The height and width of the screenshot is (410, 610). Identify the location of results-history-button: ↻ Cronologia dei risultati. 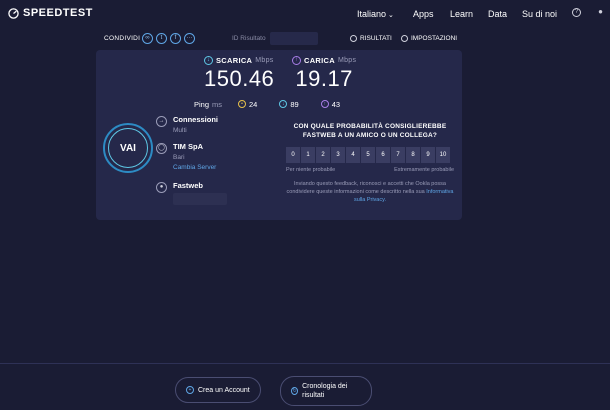
(326, 391).